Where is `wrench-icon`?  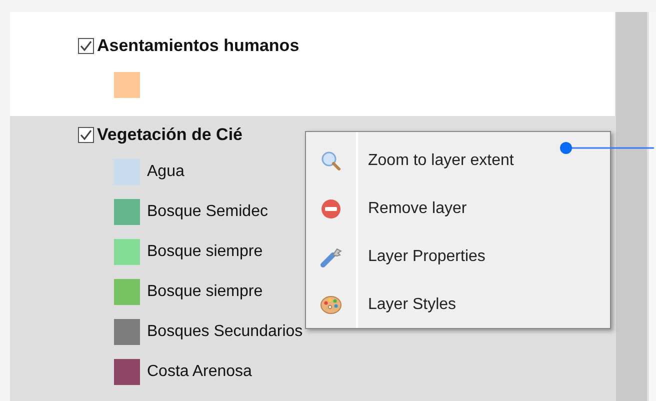
wrench-icon is located at coordinates (331, 257).